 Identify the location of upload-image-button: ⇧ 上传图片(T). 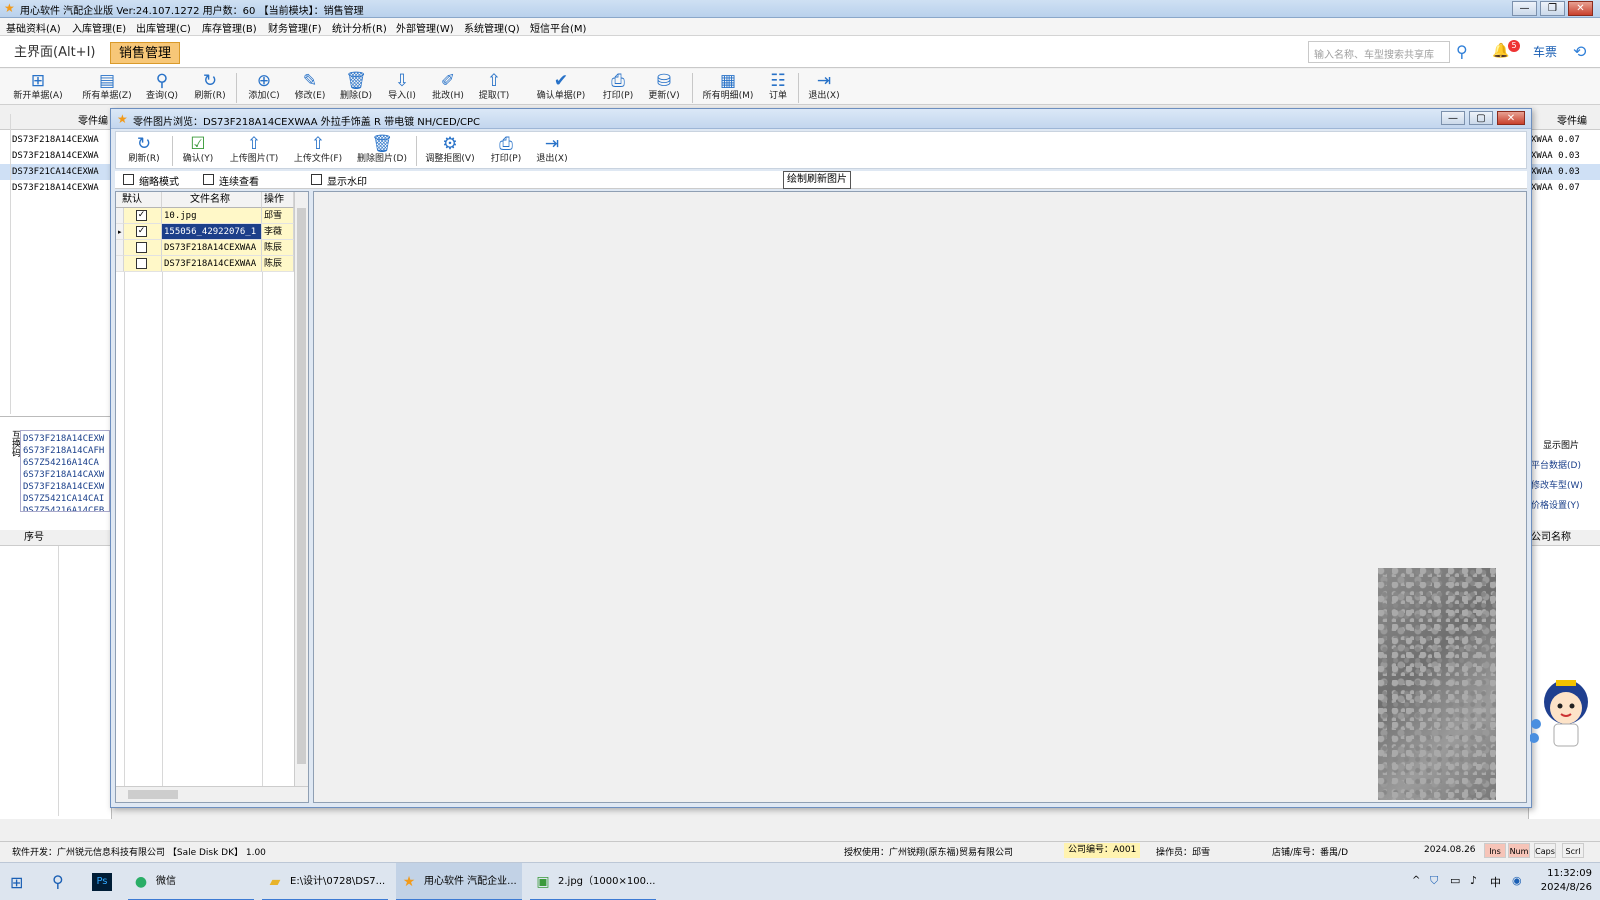
(254, 151).